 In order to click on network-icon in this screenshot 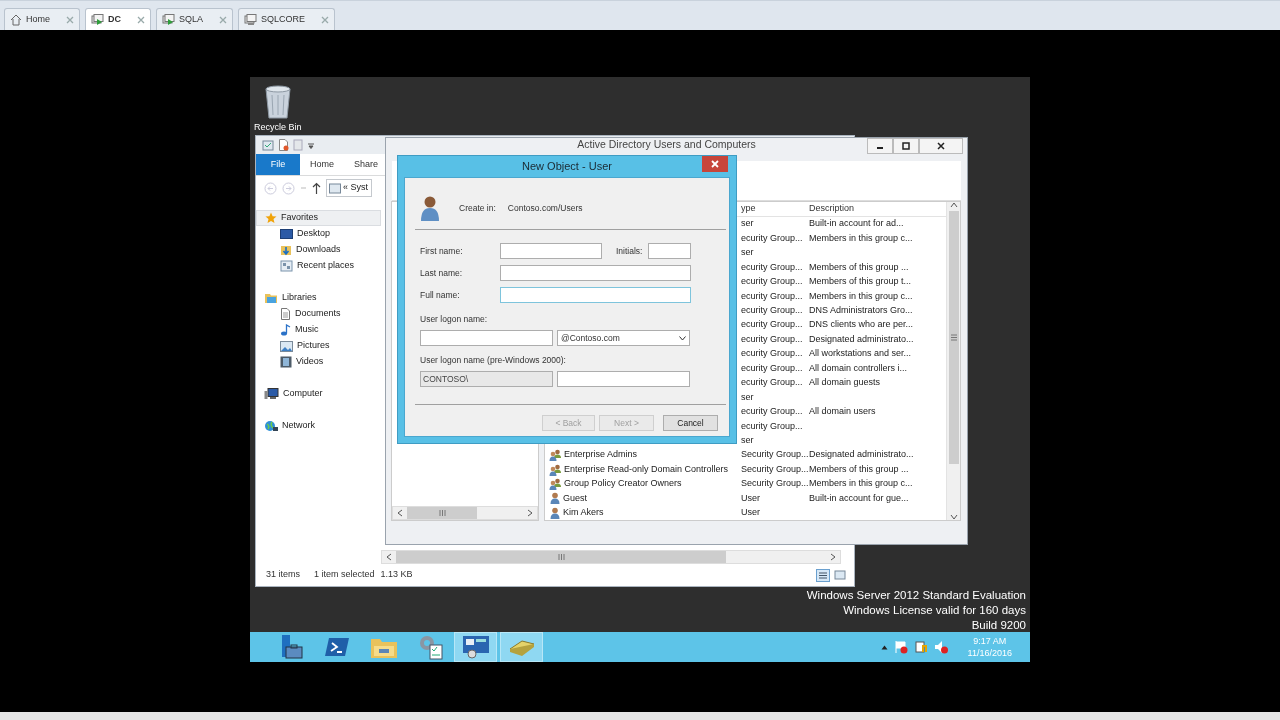, I will do `click(920, 647)`.